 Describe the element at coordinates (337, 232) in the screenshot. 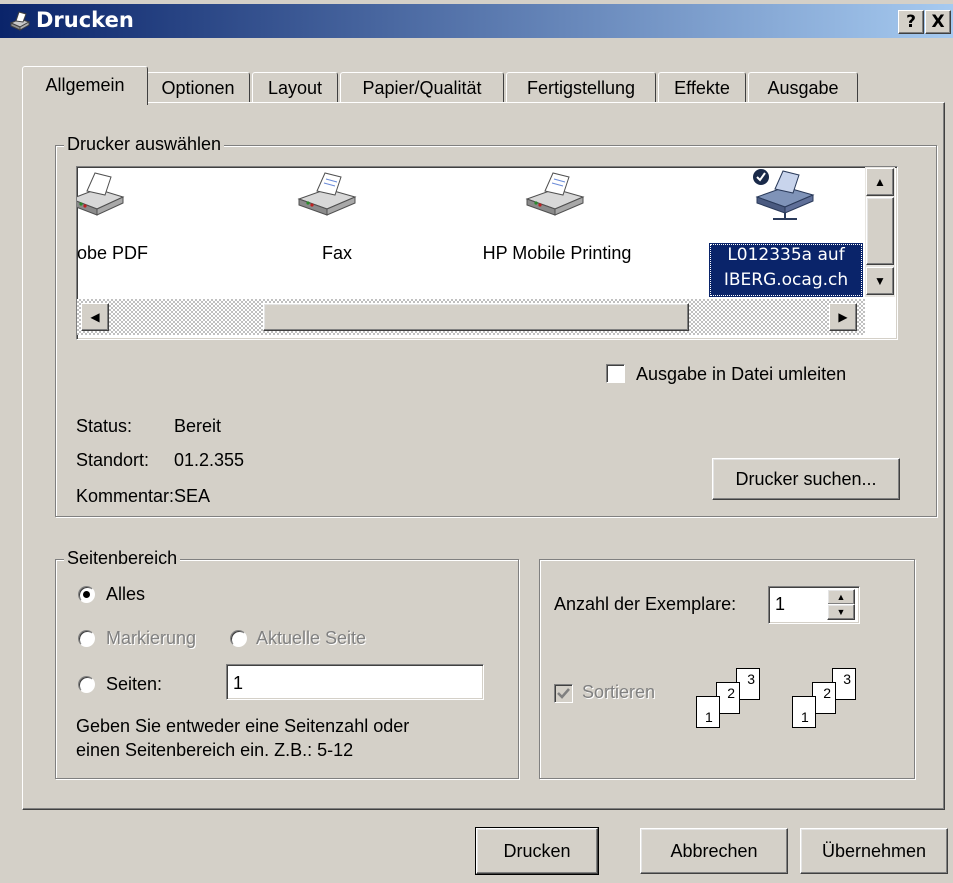

I see `printer-item-fax: Fax` at that location.